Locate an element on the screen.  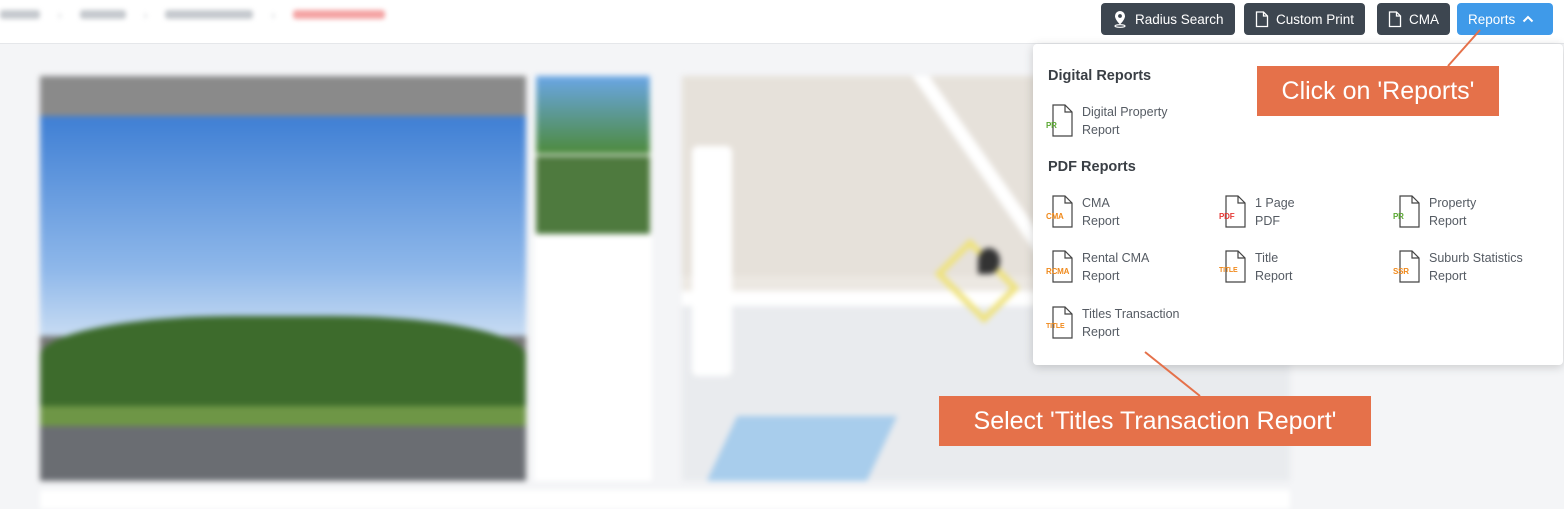
footer-strip is located at coordinates (665, 499).